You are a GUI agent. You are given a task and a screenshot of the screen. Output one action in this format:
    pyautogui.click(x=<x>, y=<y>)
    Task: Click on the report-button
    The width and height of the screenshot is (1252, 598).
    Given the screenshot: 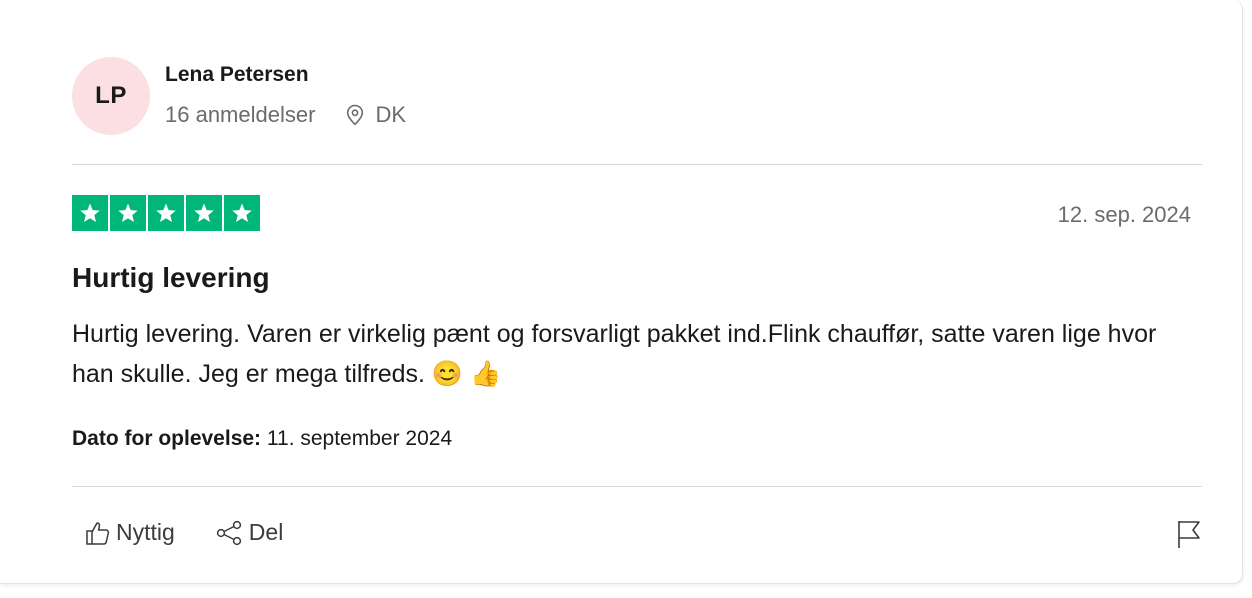 What is the action you would take?
    pyautogui.click(x=1189, y=536)
    